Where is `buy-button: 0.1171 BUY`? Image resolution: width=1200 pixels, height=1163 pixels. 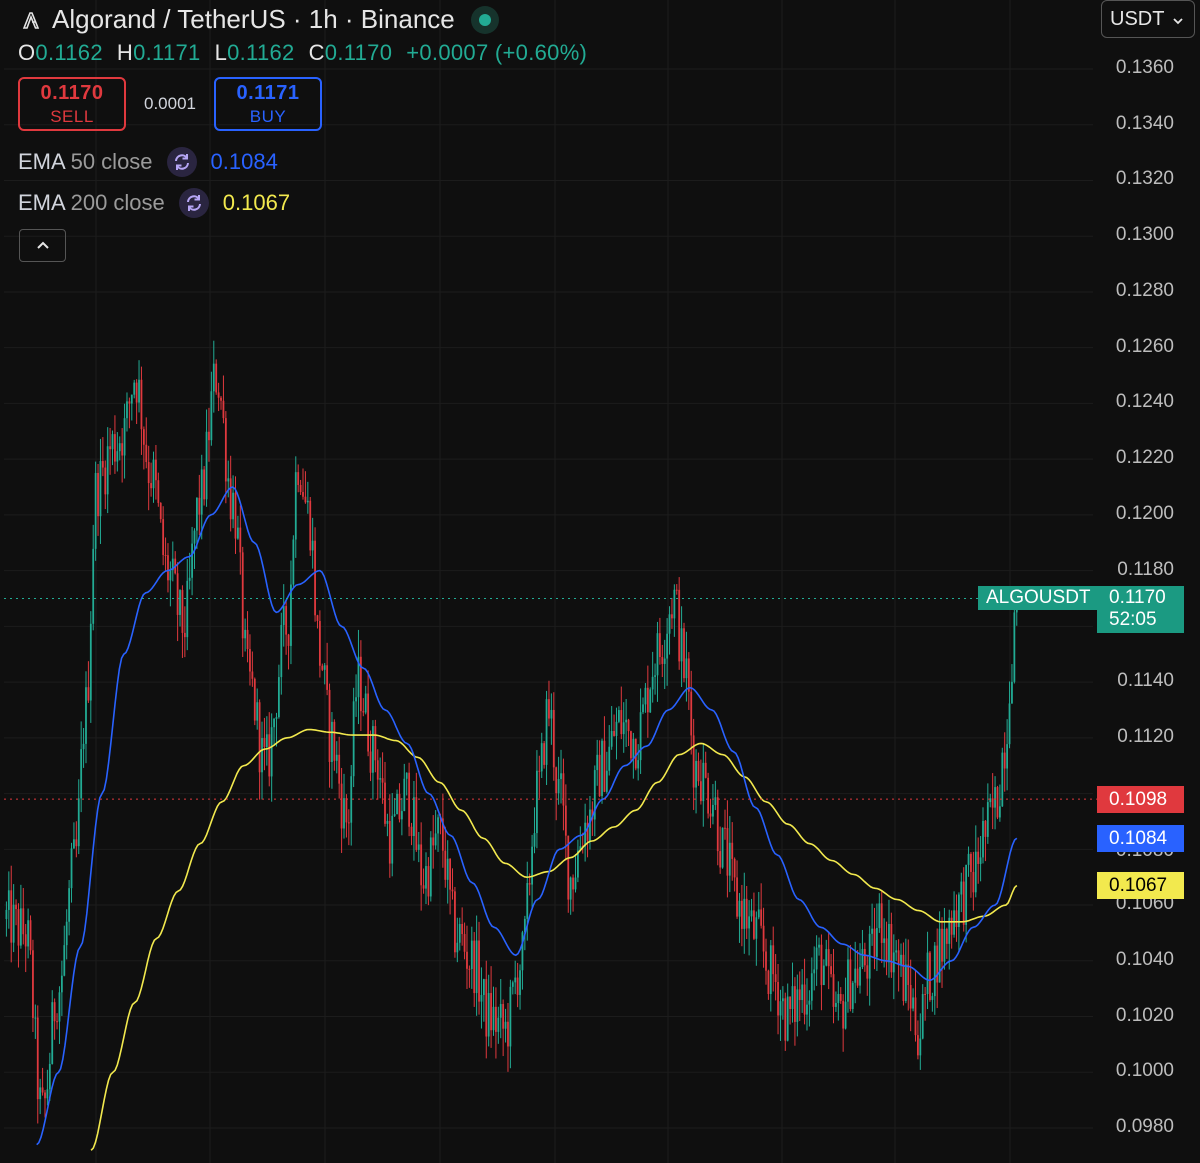 buy-button: 0.1171 BUY is located at coordinates (268, 104).